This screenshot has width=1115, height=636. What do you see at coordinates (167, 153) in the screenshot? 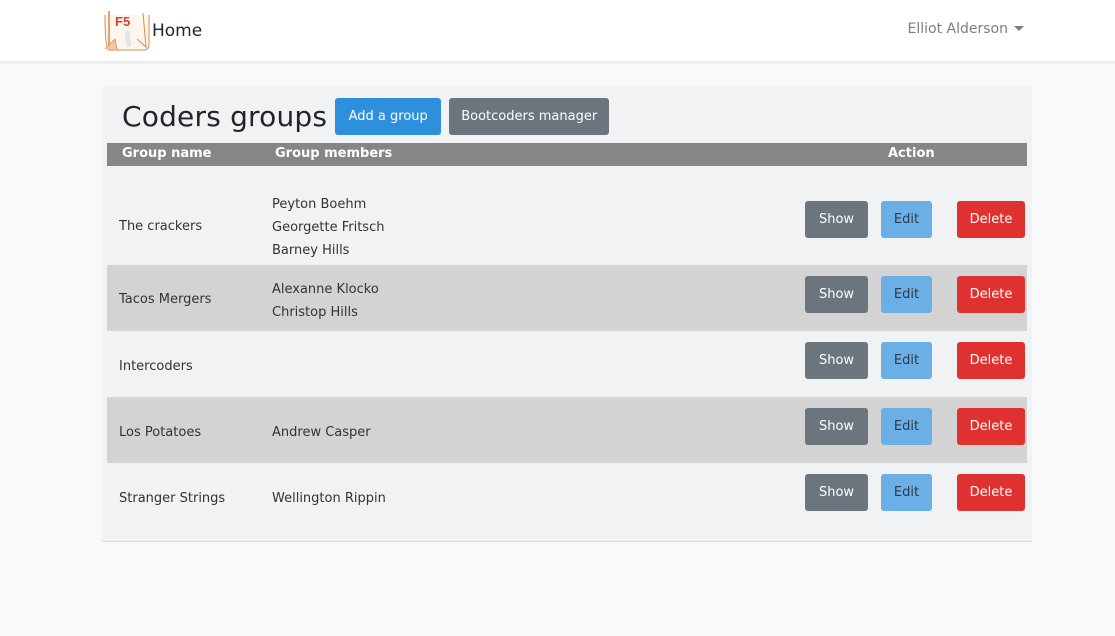
I see `col-group-name: Group name` at bounding box center [167, 153].